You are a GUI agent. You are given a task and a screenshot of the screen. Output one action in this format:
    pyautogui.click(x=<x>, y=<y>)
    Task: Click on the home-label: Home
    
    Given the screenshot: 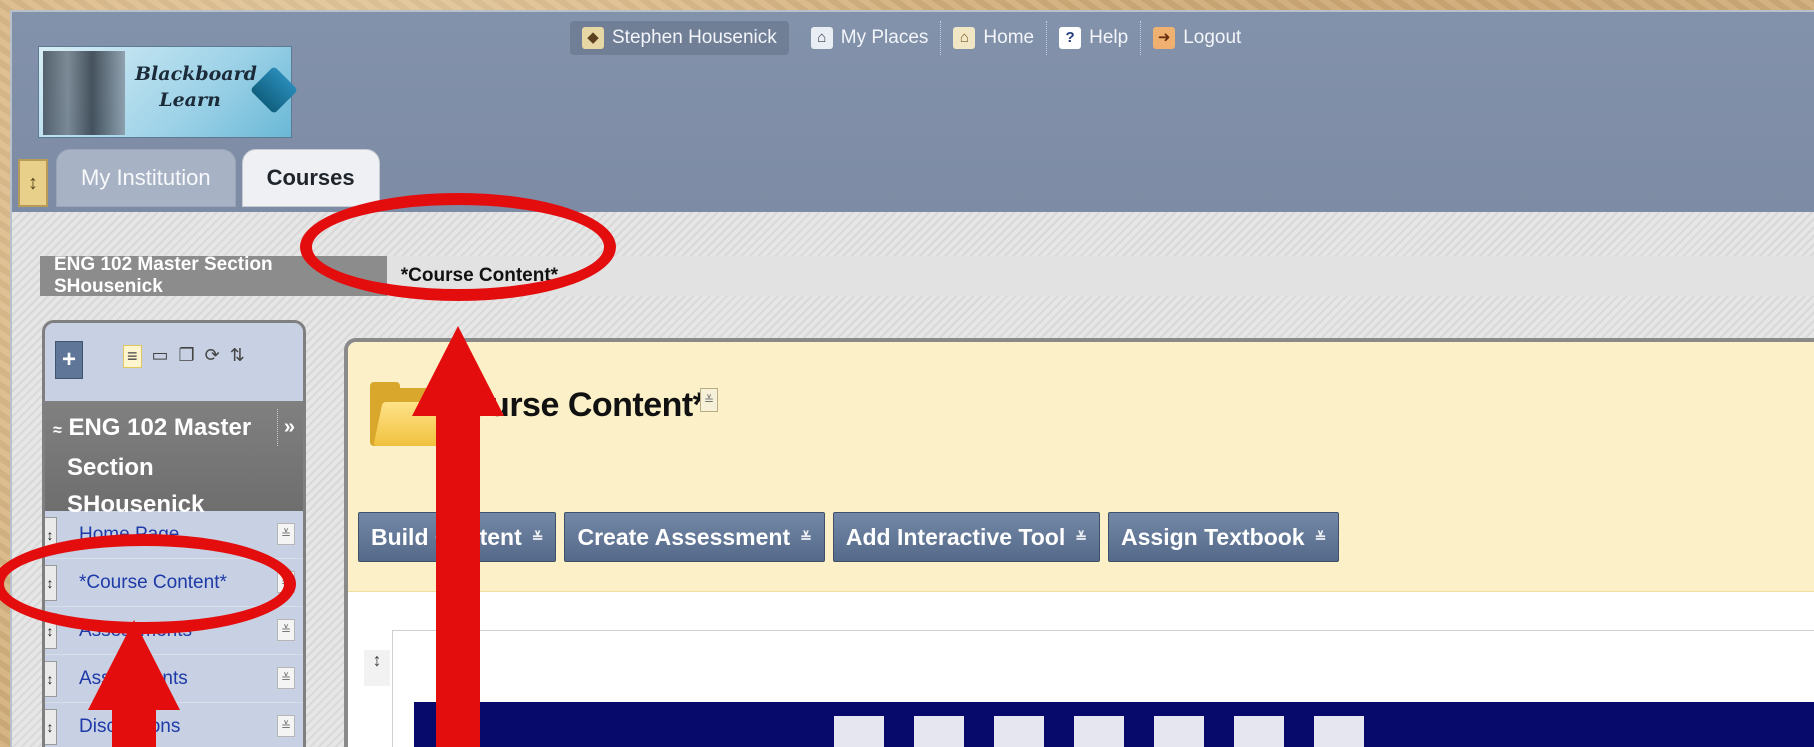 What is the action you would take?
    pyautogui.click(x=1009, y=37)
    